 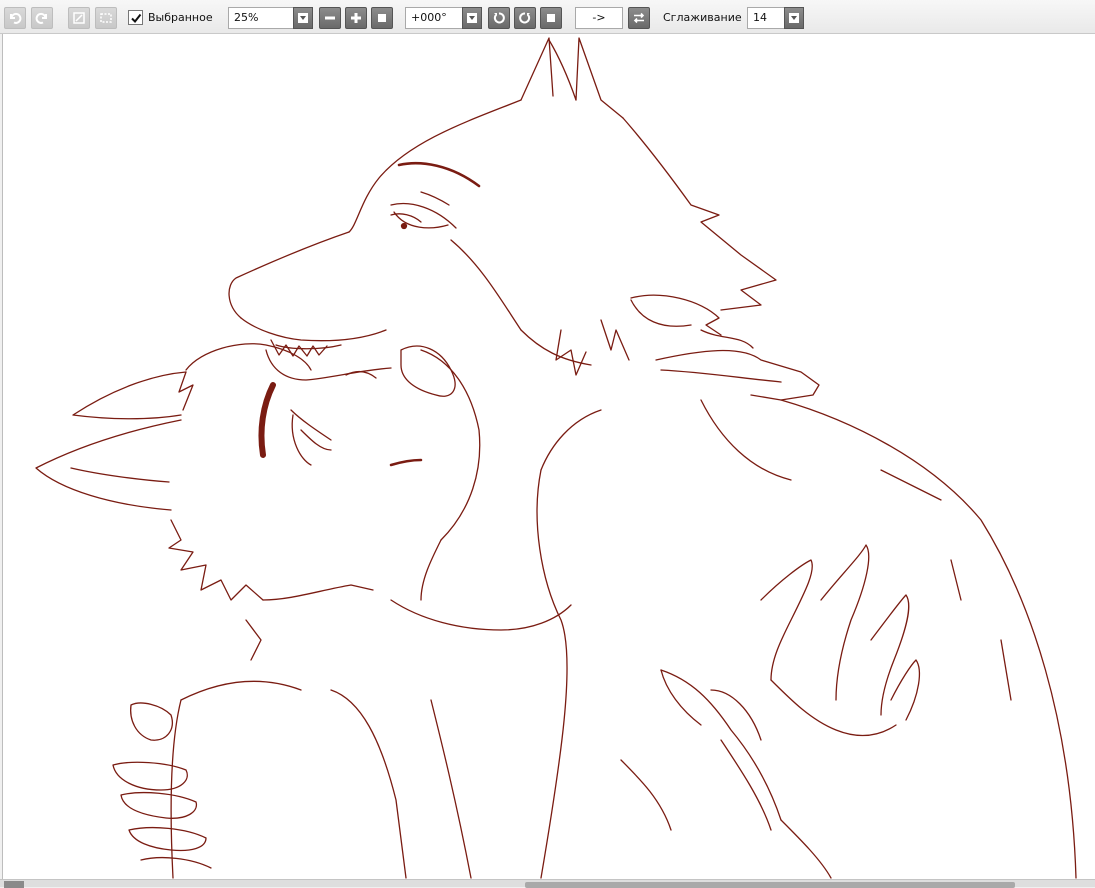 I want to click on scrollbar-thumb, so click(x=770, y=885).